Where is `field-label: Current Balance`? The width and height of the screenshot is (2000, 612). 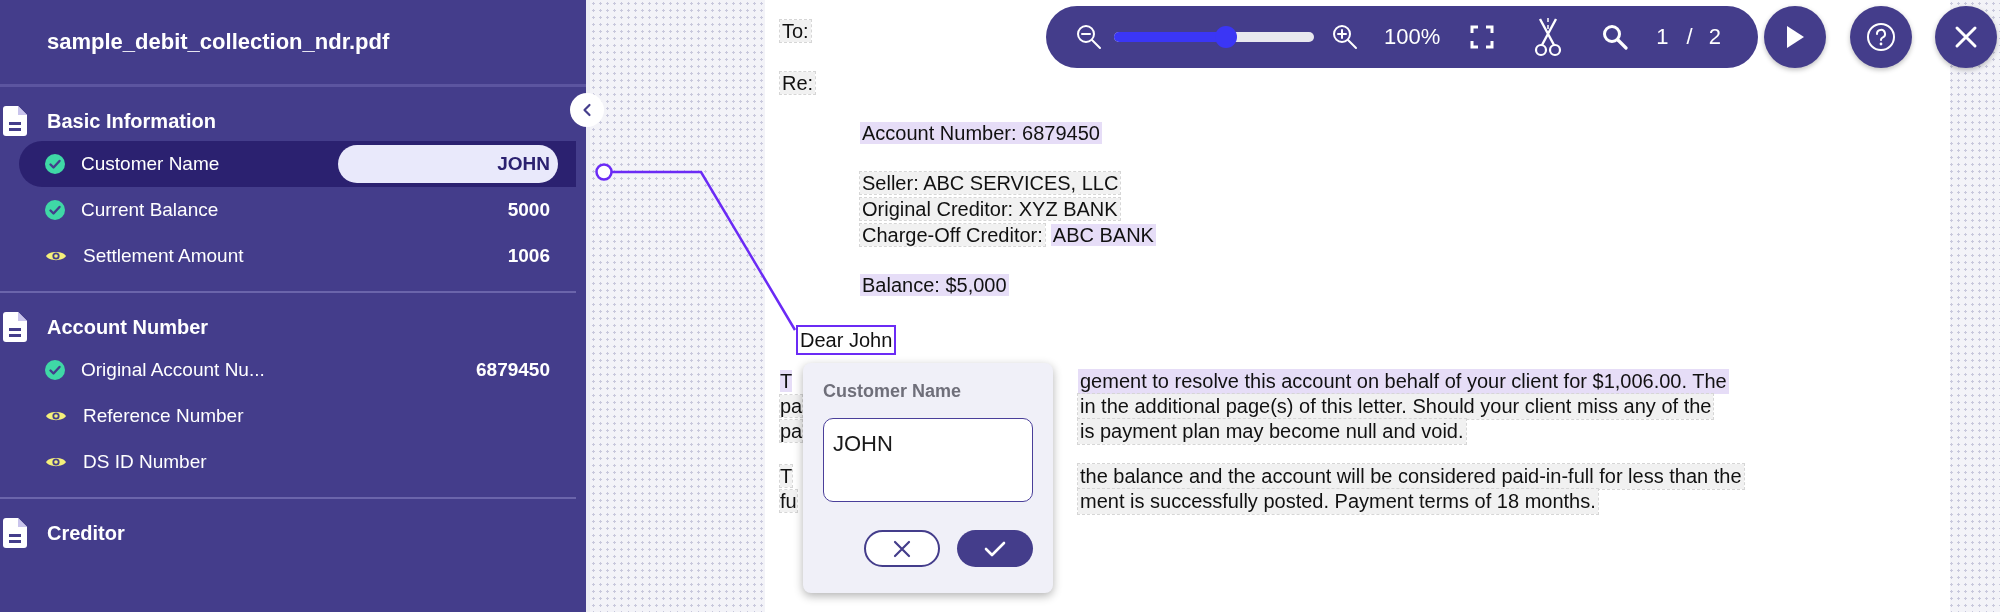 field-label: Current Balance is located at coordinates (150, 210).